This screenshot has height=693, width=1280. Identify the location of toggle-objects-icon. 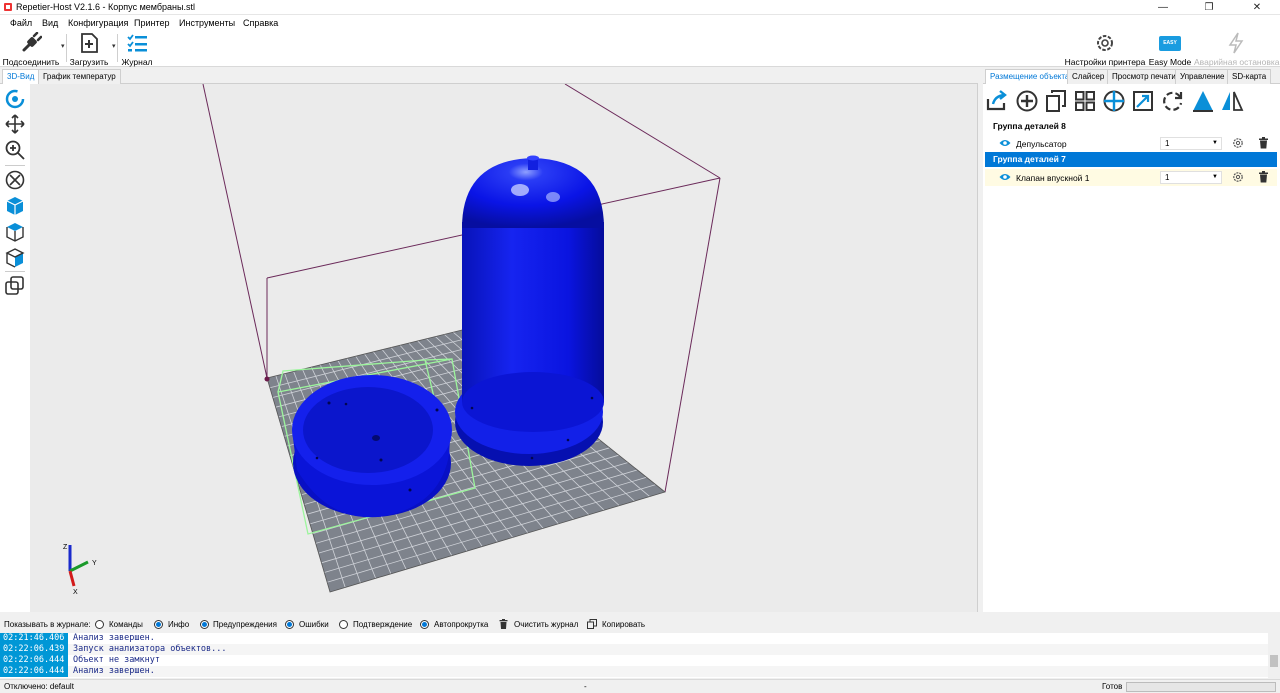
(15, 286).